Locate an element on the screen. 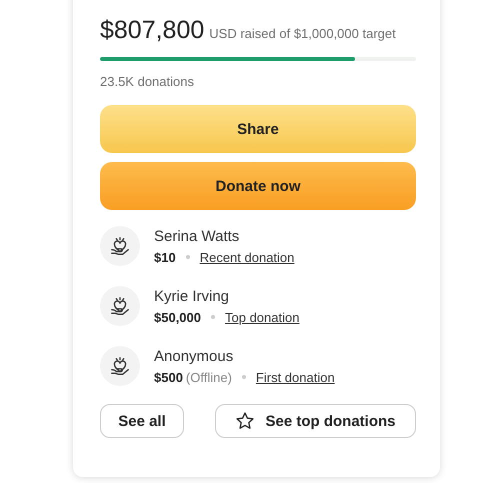  donation-count: 23.5K donations is located at coordinates (147, 81).